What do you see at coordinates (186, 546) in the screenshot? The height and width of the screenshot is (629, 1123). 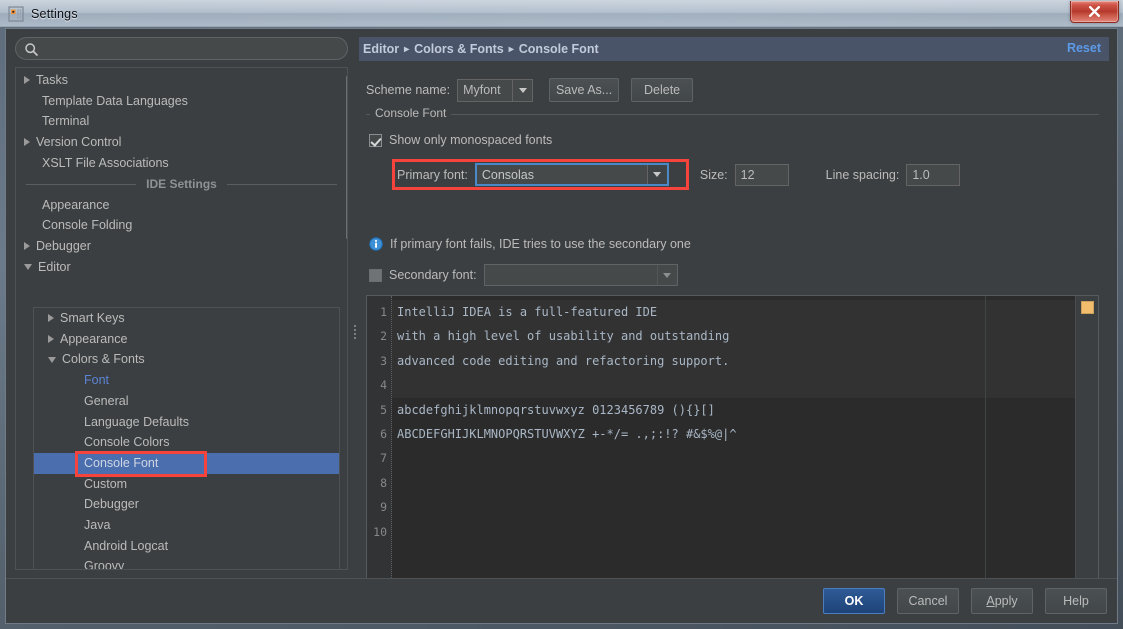 I see `tree-item-android-logcat: Android Logcat` at bounding box center [186, 546].